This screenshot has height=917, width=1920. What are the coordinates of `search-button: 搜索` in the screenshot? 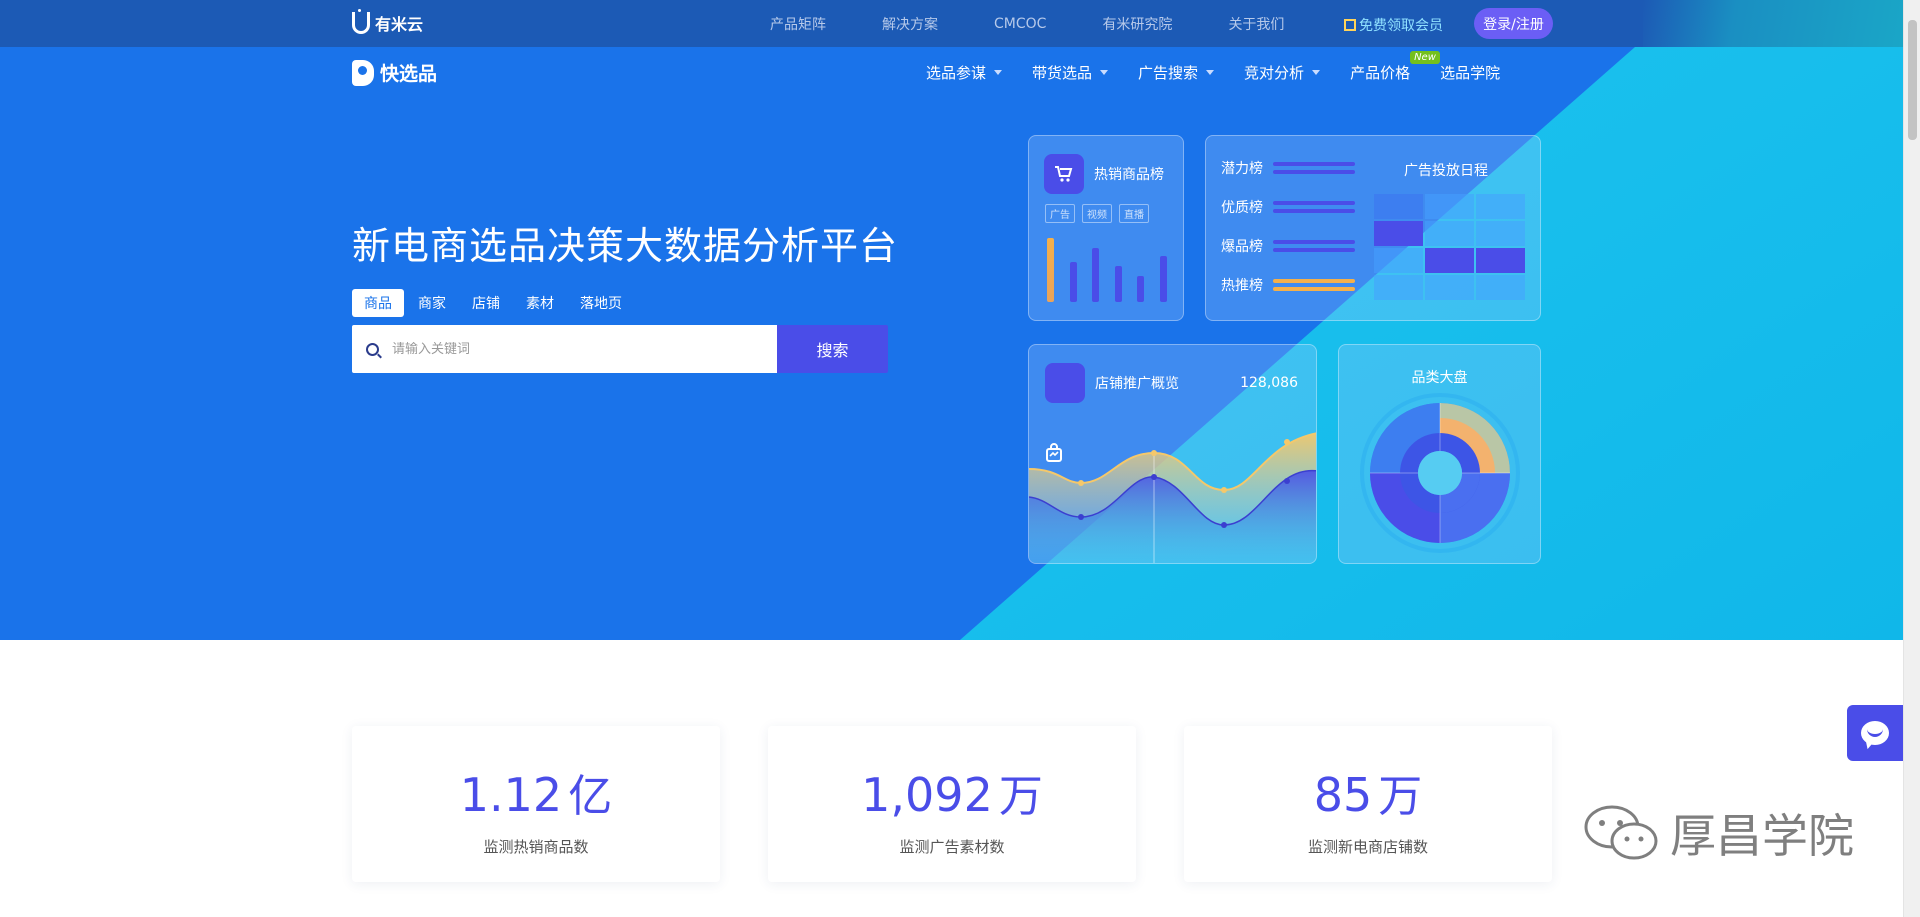 It's located at (832, 349).